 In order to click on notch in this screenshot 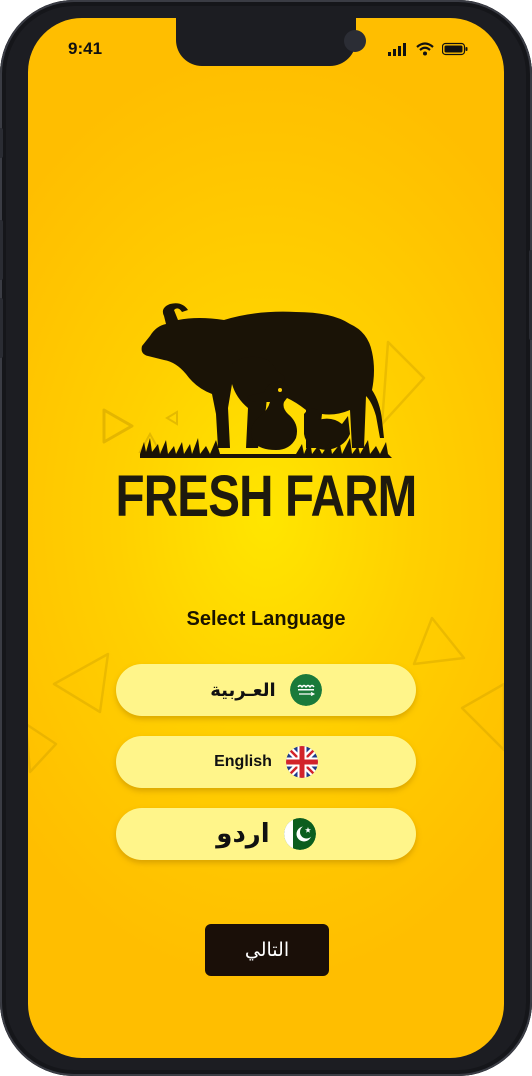, I will do `click(271, 42)`.